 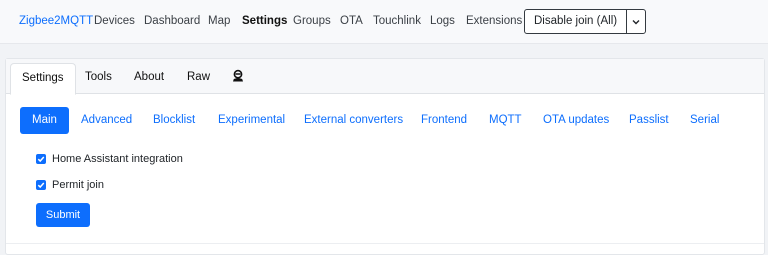 I want to click on divider, so click(x=385, y=243).